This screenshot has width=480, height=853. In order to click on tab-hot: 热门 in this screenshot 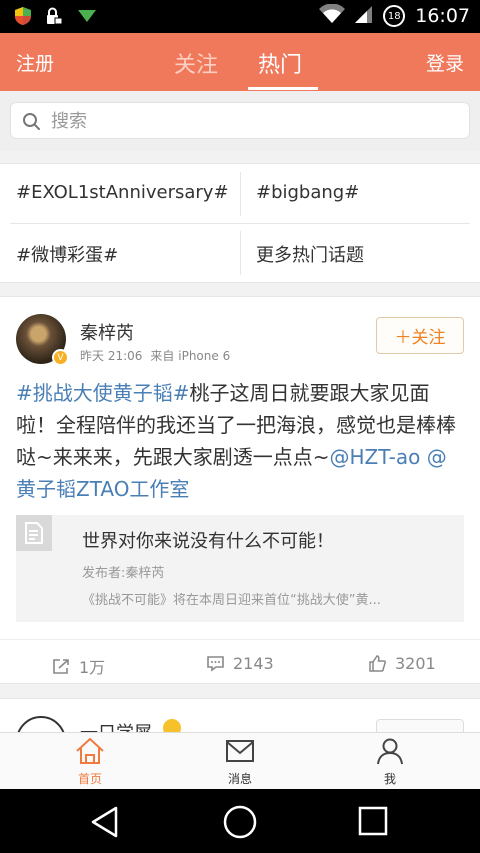, I will do `click(280, 63)`.